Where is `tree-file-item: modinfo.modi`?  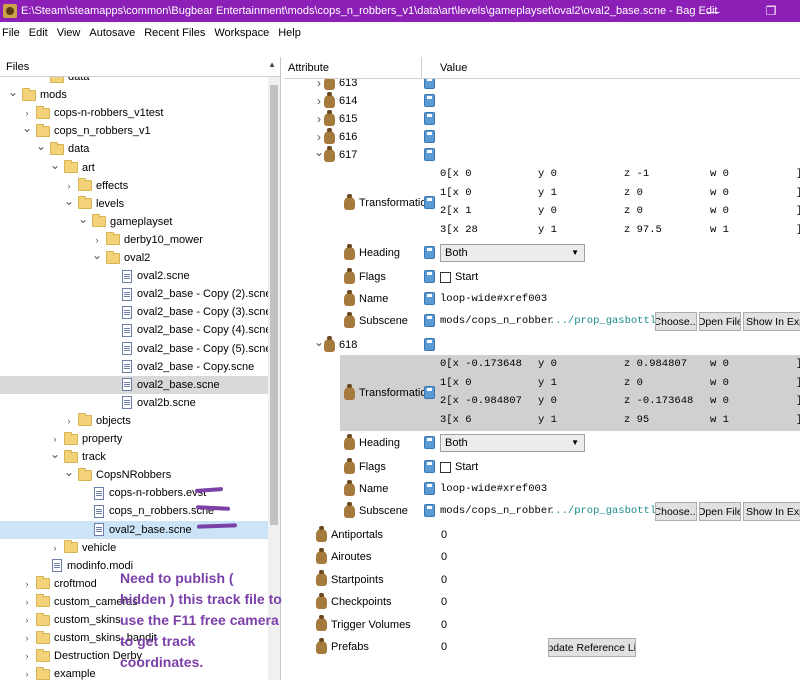 tree-file-item: modinfo.modi is located at coordinates (66, 566).